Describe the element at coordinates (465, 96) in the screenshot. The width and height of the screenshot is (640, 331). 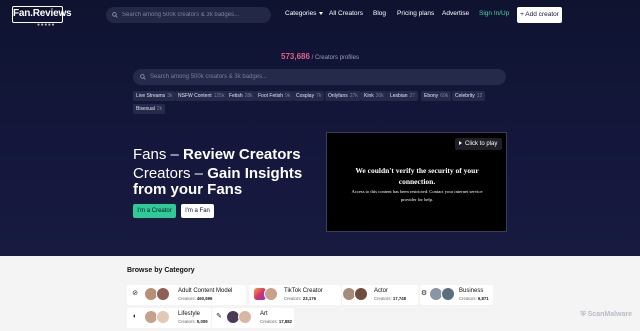
I see `tag-label: Celebrity` at that location.